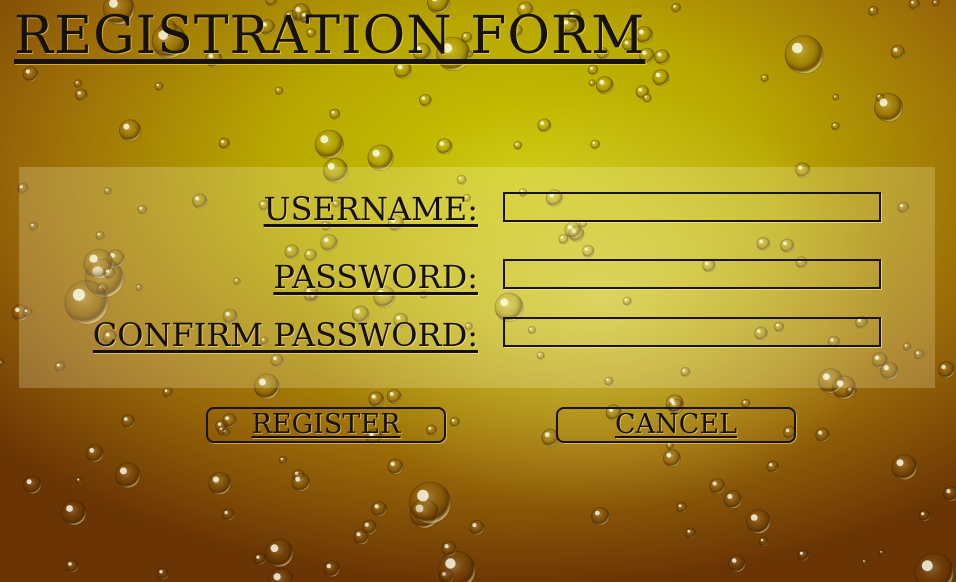 The image size is (956, 582). I want to click on username-input, so click(692, 207).